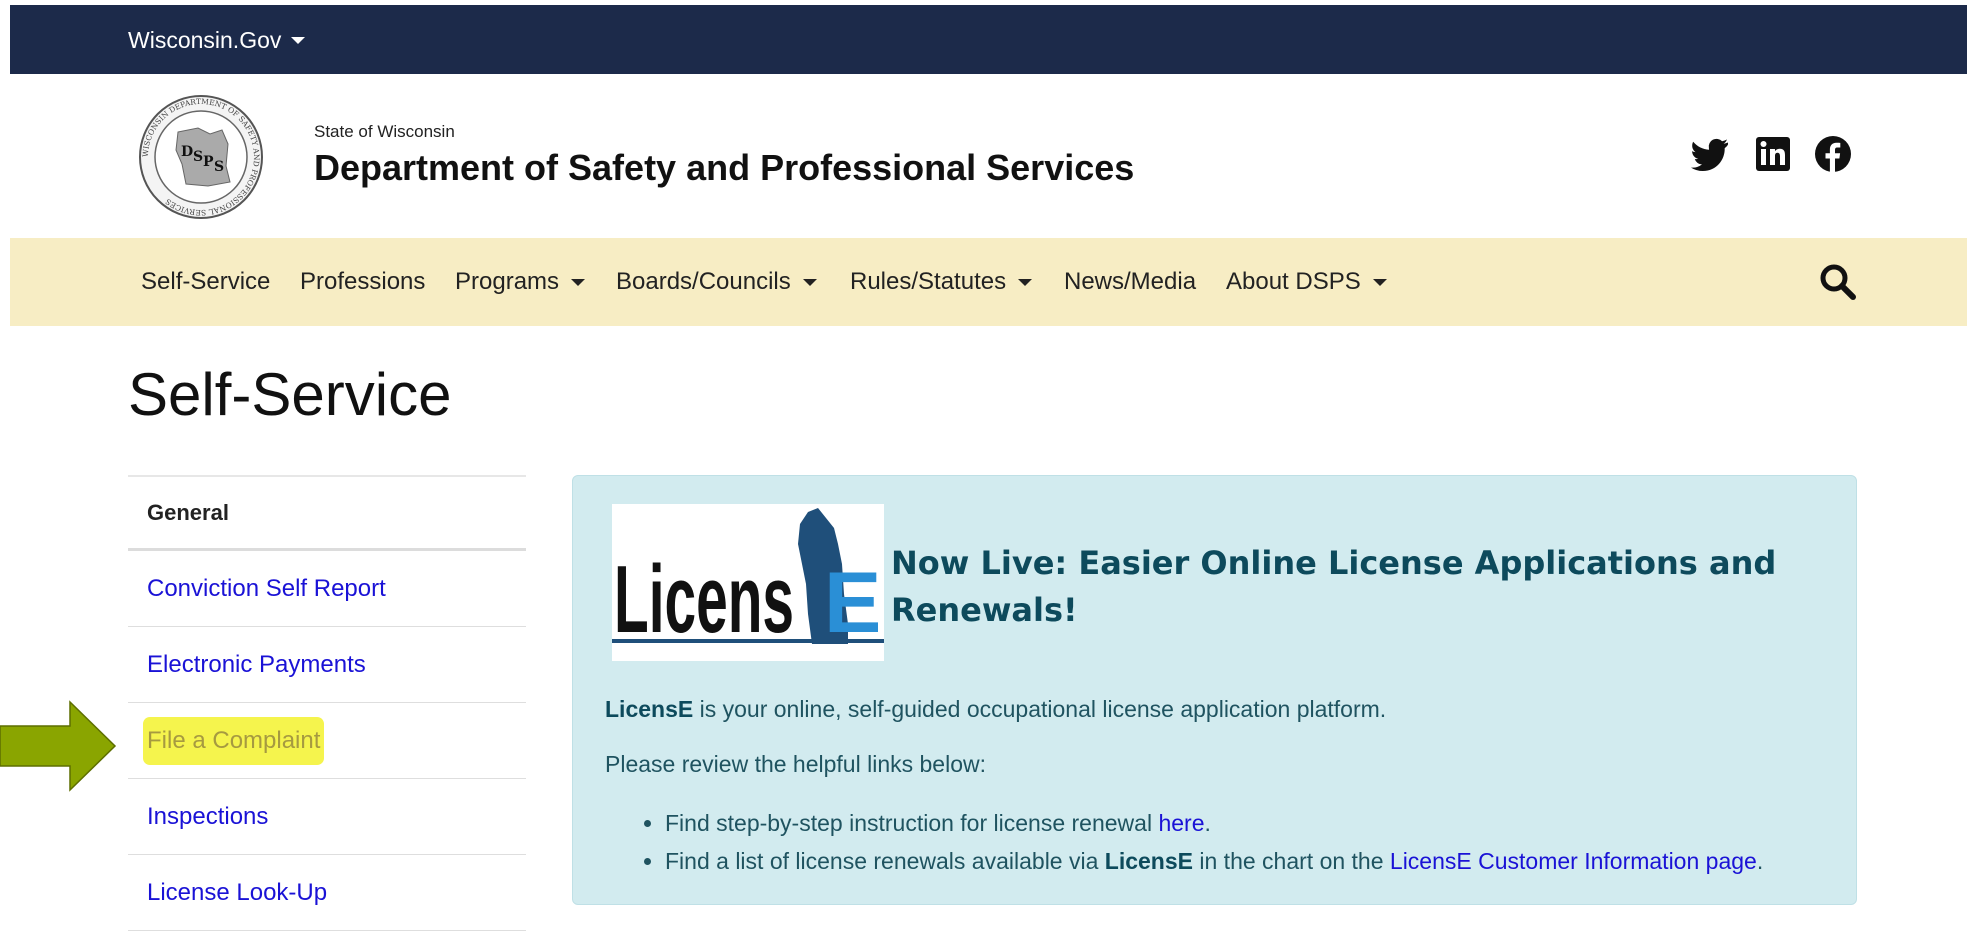  Describe the element at coordinates (58, 746) in the screenshot. I see `arrow-icon` at that location.